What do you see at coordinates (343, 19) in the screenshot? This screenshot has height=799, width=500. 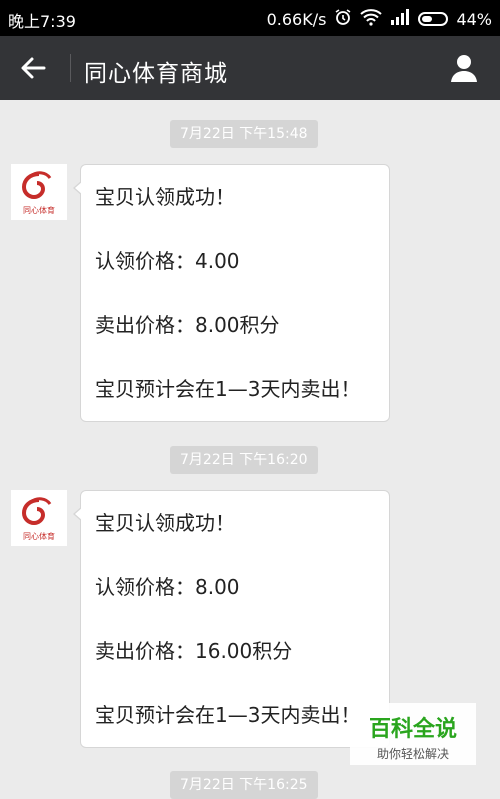 I see `alarm-icon` at bounding box center [343, 19].